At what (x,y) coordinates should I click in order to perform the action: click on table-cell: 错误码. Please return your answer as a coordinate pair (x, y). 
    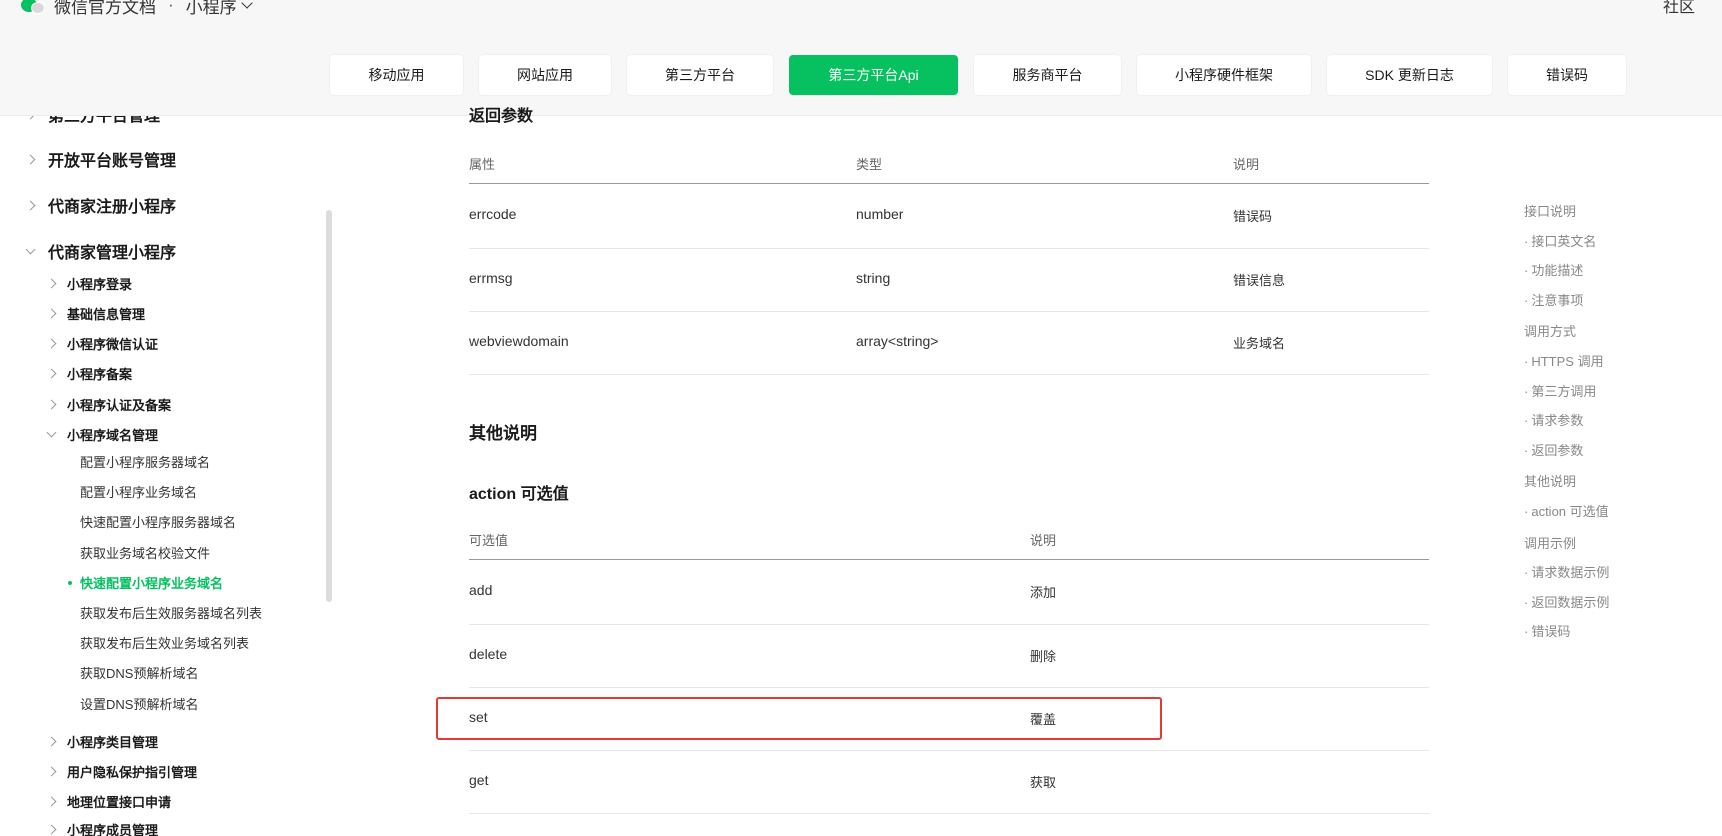
    Looking at the image, I should click on (1253, 216).